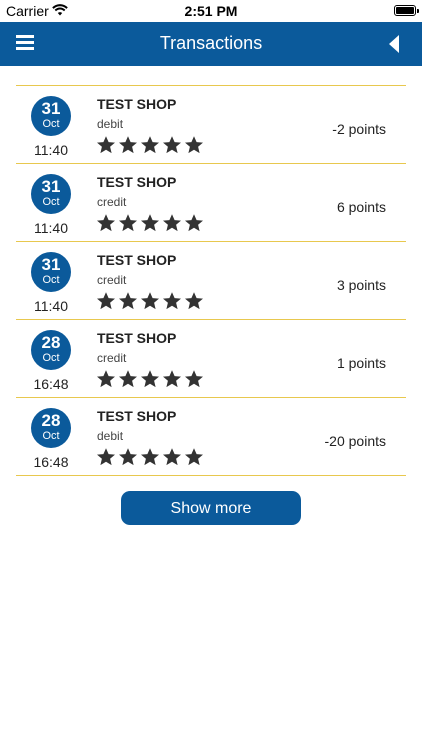 The height and width of the screenshot is (750, 422). Describe the element at coordinates (355, 441) in the screenshot. I see `points-value: -20 points` at that location.